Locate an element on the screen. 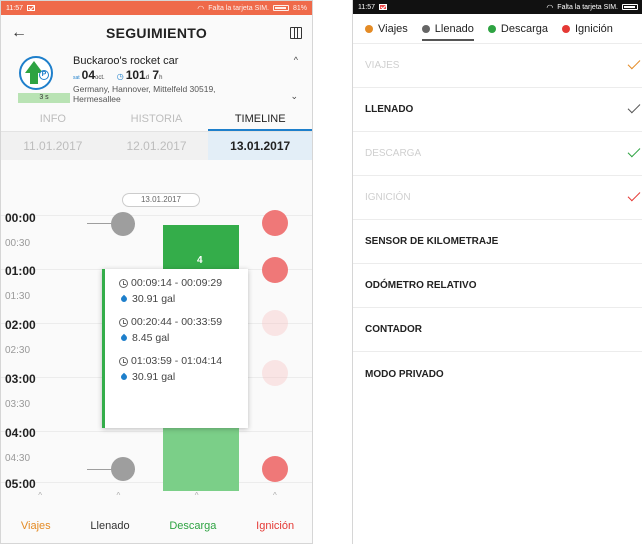  legend-item-descarga: Descarga is located at coordinates (517, 29).